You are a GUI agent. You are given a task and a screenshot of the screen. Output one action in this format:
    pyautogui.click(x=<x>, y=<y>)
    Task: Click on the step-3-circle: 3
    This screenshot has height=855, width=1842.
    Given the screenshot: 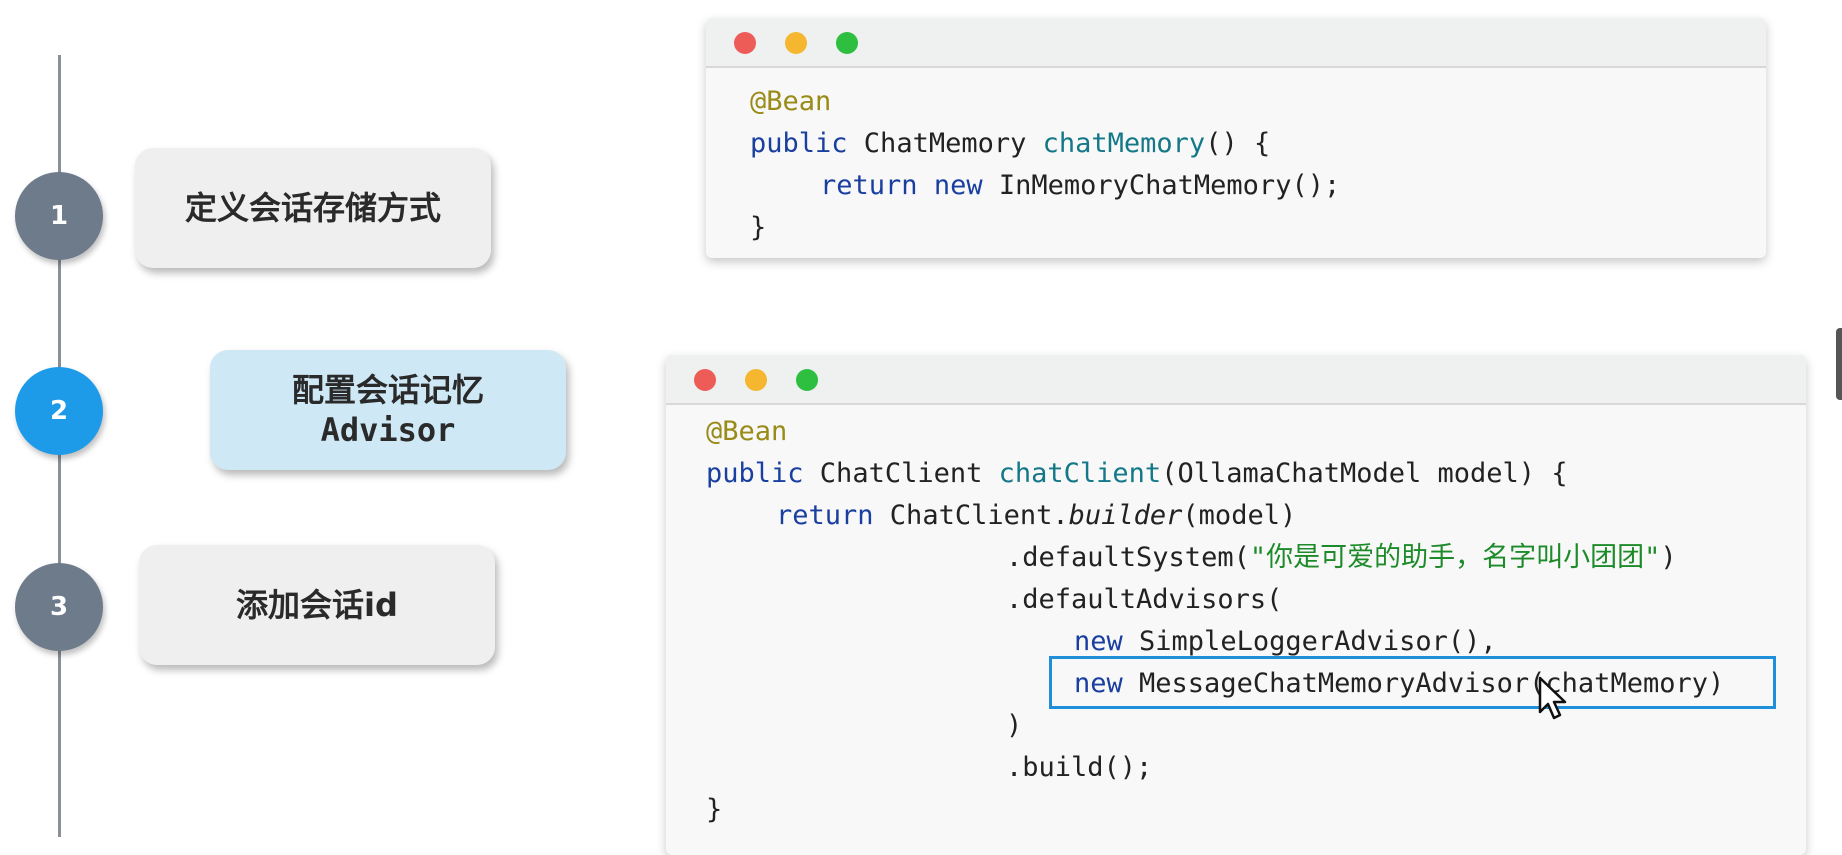 What is the action you would take?
    pyautogui.click(x=59, y=607)
    